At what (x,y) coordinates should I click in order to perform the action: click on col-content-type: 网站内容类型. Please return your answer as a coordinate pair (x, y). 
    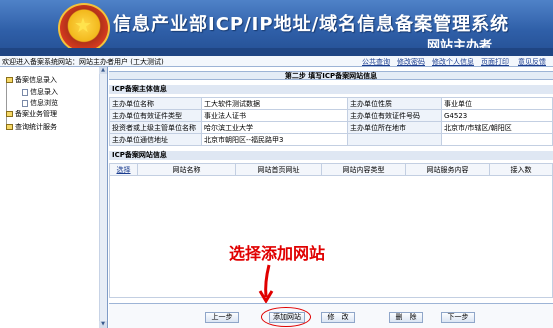
    Looking at the image, I should click on (363, 169).